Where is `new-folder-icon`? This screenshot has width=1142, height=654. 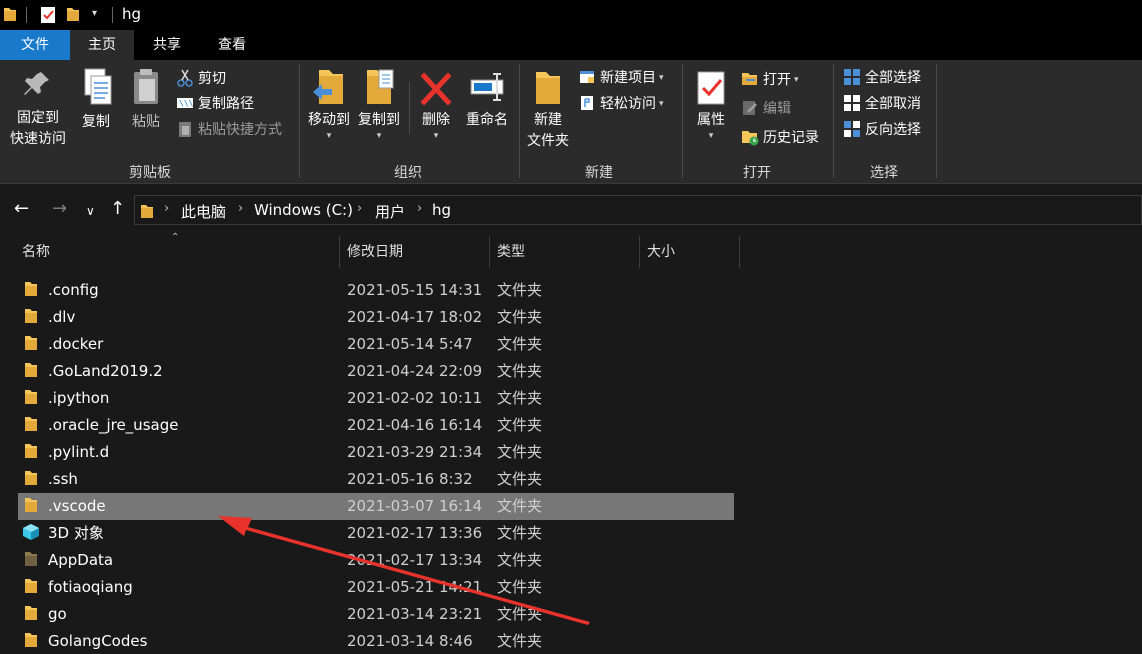 new-folder-icon is located at coordinates (548, 88).